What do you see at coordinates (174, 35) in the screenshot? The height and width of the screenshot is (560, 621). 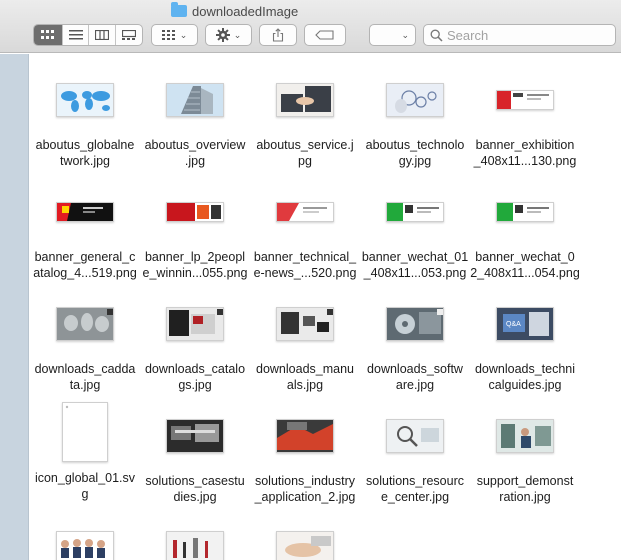 I see `group-by-button: ⌄` at bounding box center [174, 35].